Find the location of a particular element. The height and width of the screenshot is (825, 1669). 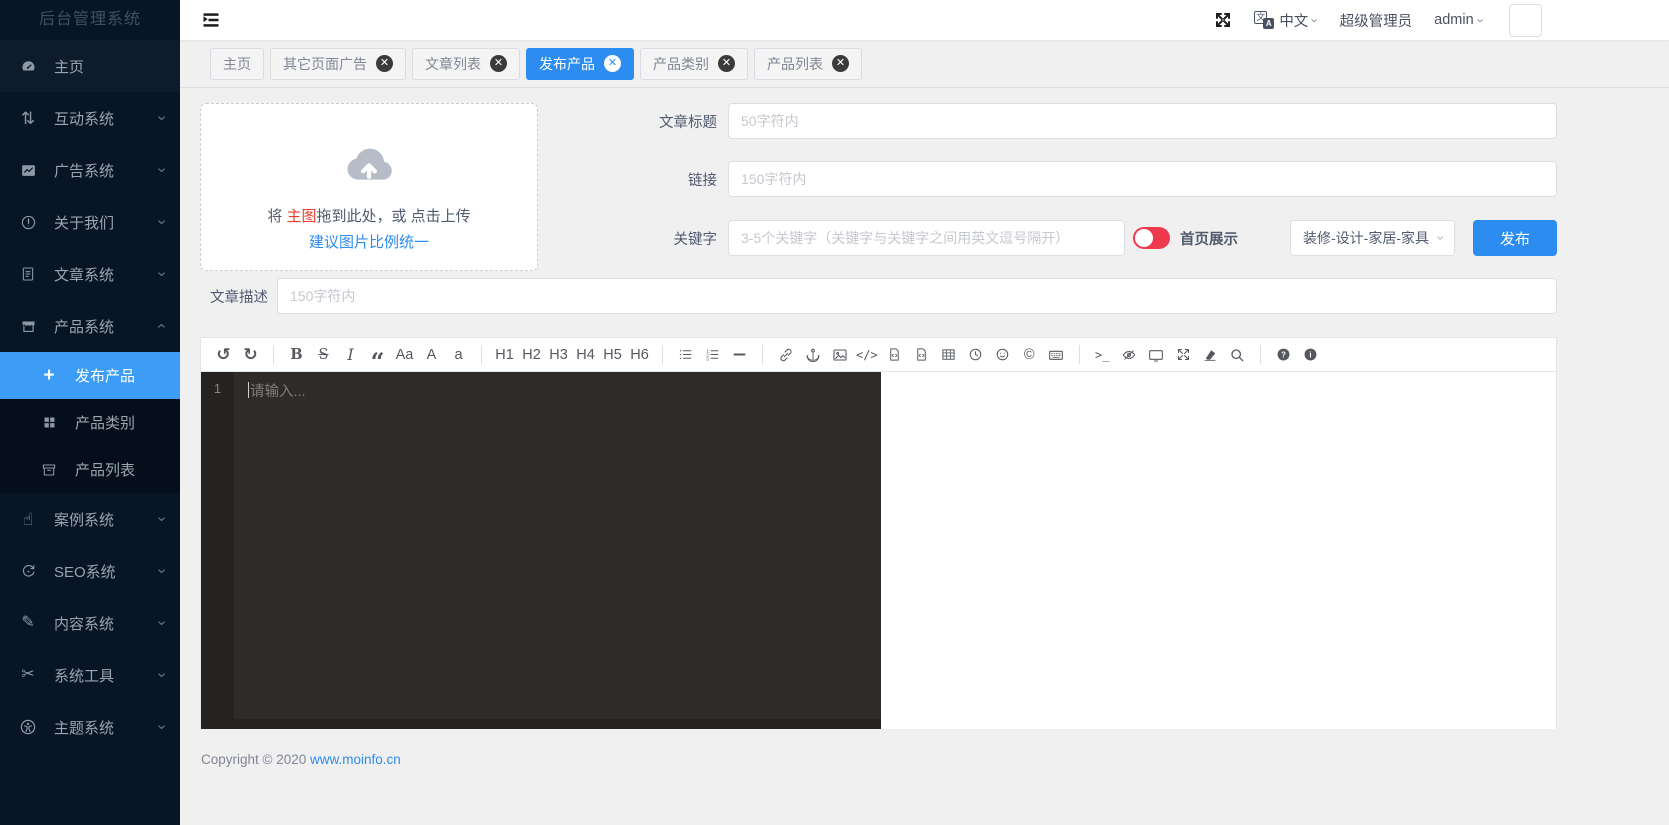

help-icon: ? is located at coordinates (1283, 355).